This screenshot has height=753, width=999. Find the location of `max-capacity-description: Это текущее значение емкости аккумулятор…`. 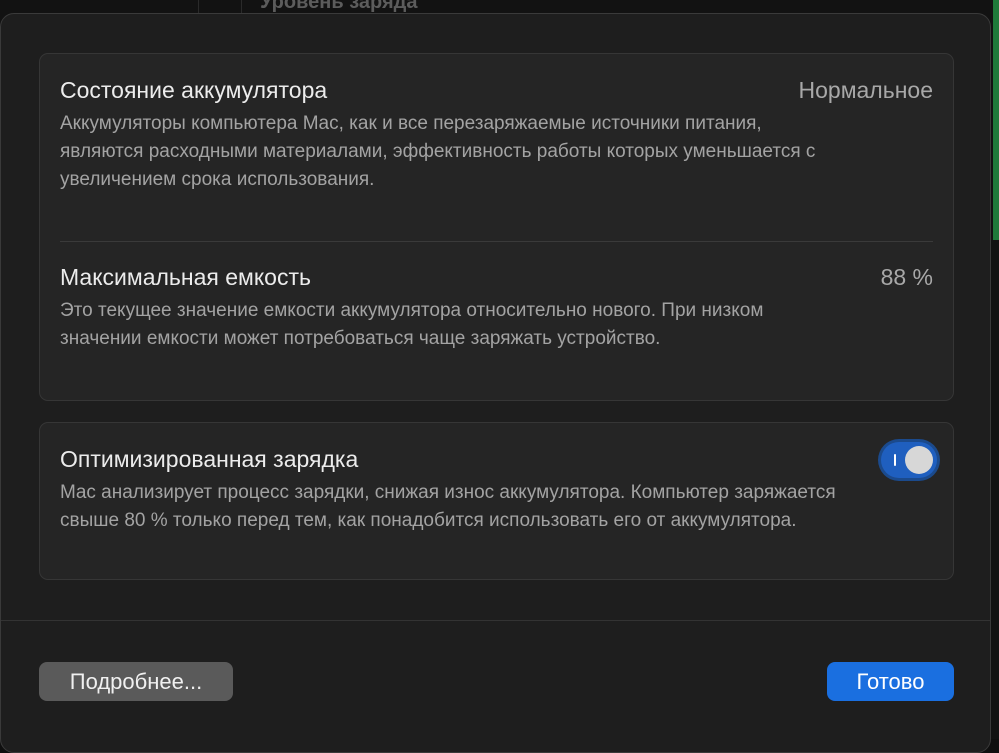

max-capacity-description: Это текущее значение емкости аккумулятор… is located at coordinates (412, 324).